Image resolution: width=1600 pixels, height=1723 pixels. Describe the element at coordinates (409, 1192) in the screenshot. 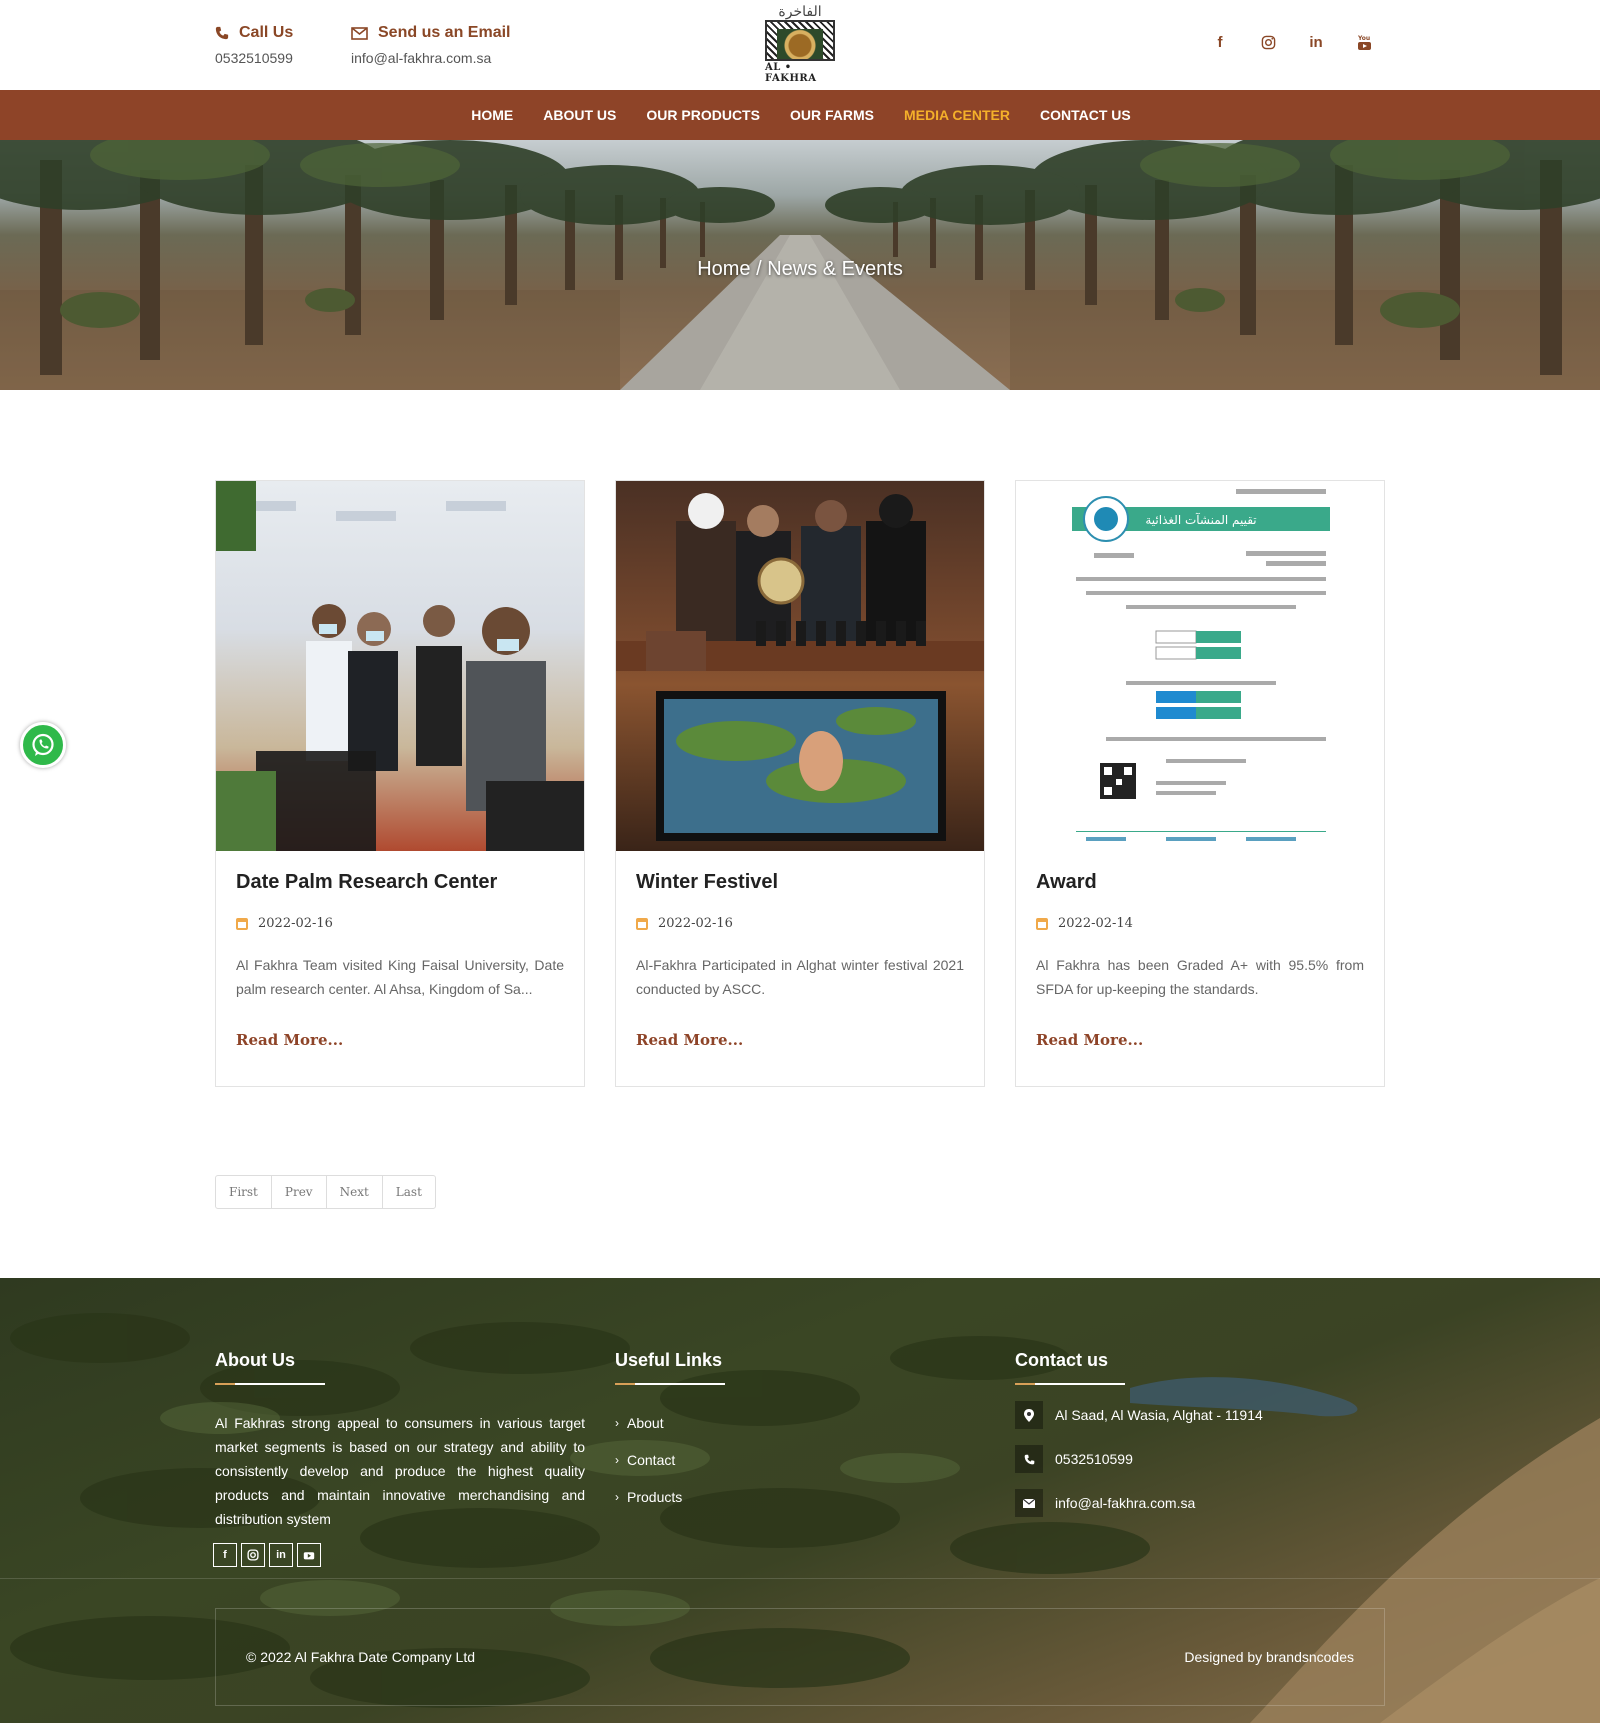

I see `pagination-last: Last` at that location.